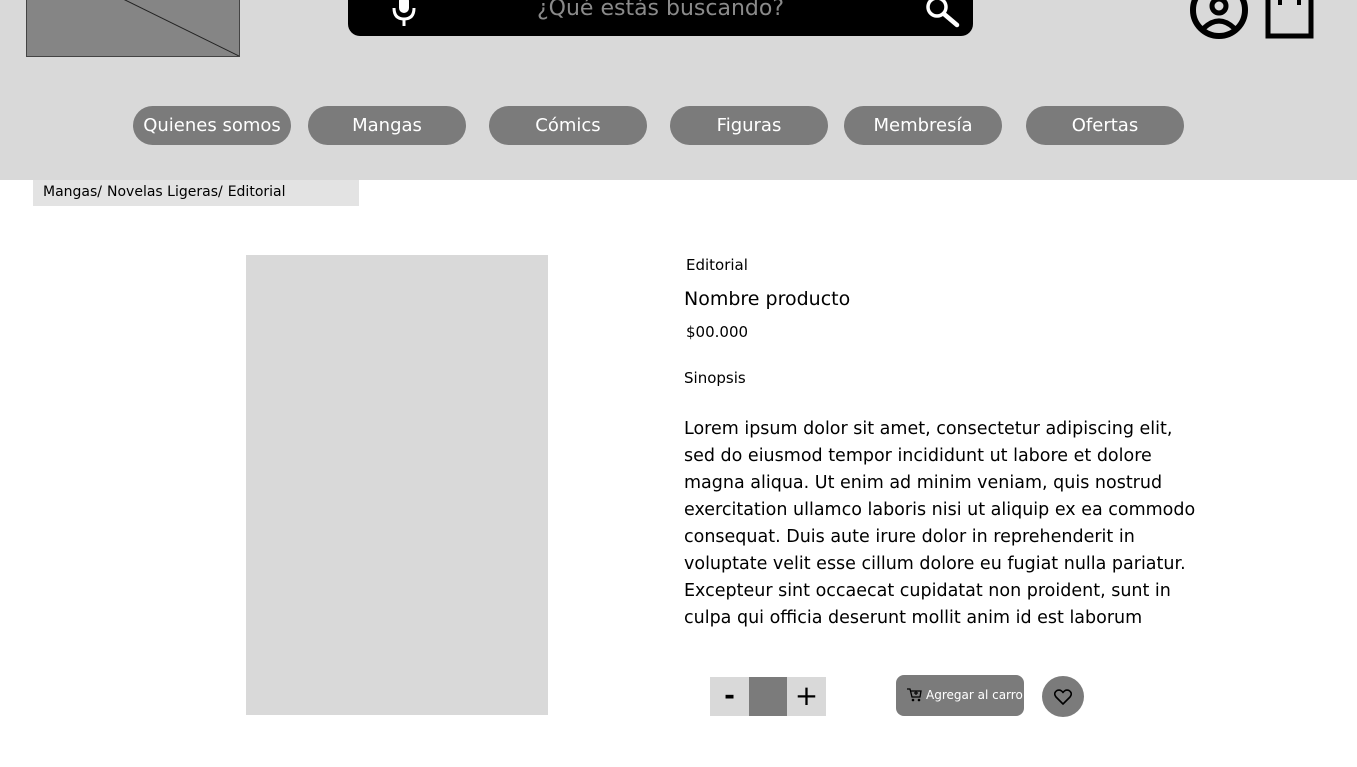 The height and width of the screenshot is (767, 1357). Describe the element at coordinates (974, 695) in the screenshot. I see `add-to-cart-label: Agregar al carro` at that location.